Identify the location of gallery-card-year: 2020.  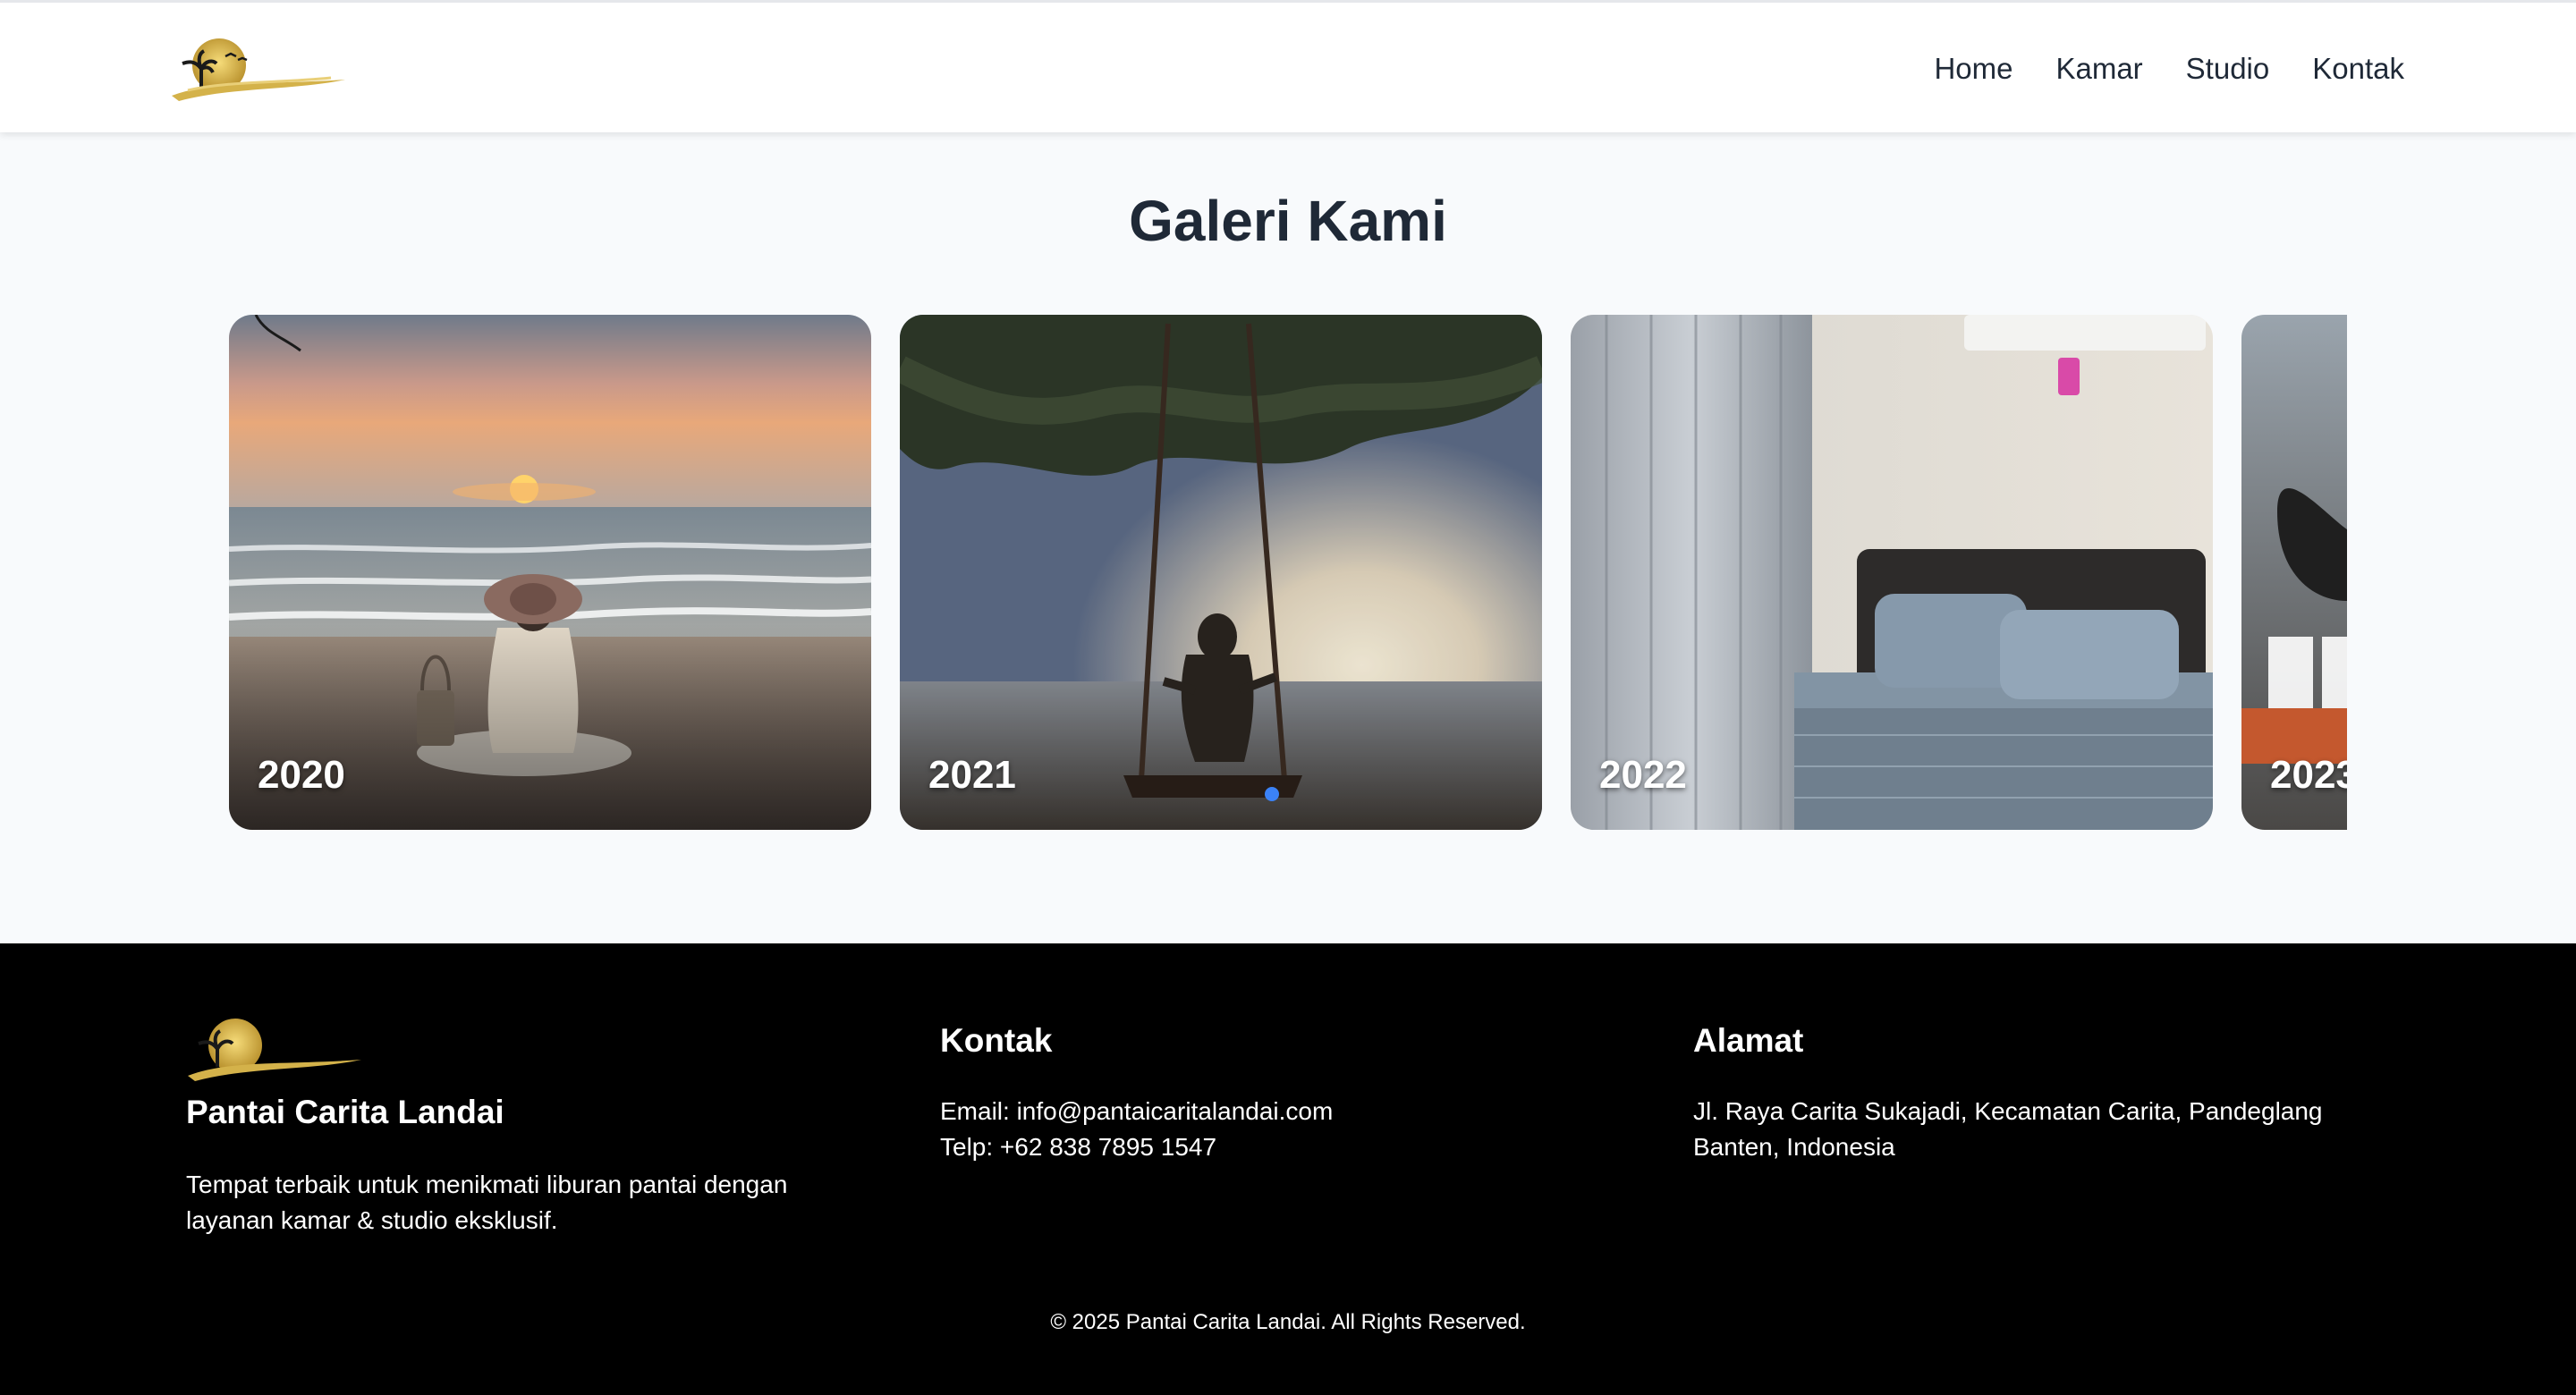
(301, 775).